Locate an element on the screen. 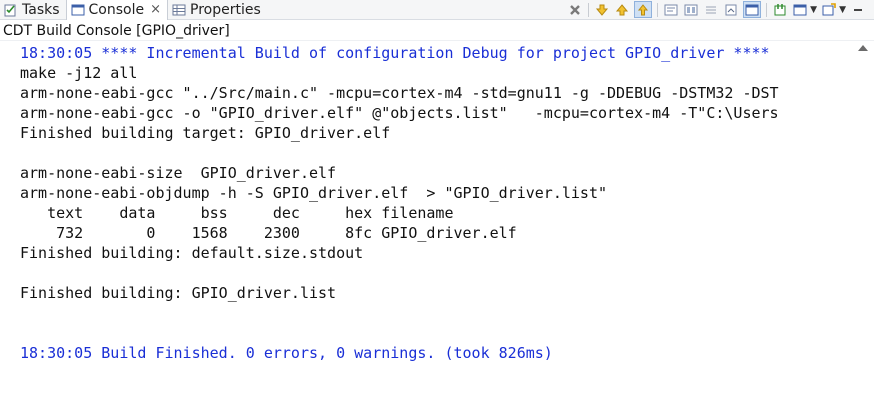  display-selected-console-icon is located at coordinates (752, 9).